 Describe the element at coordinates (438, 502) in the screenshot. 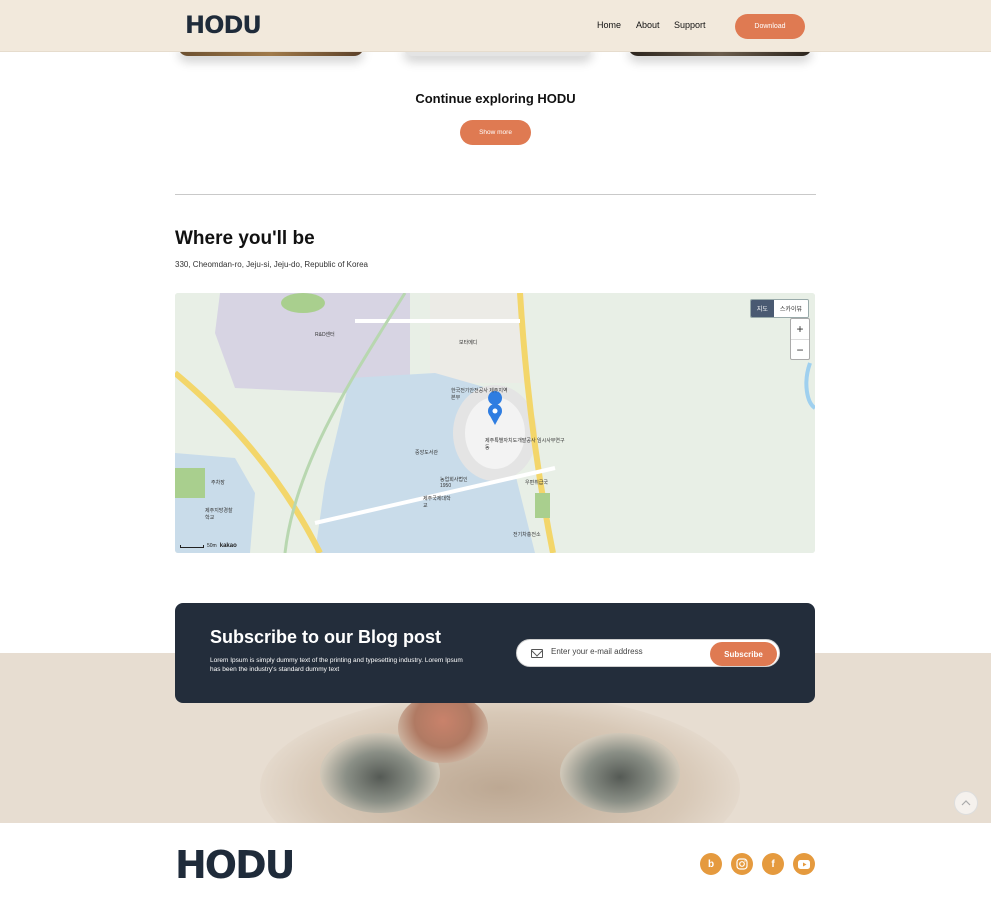

I see `map-label-univ: 제주국제대학교` at that location.